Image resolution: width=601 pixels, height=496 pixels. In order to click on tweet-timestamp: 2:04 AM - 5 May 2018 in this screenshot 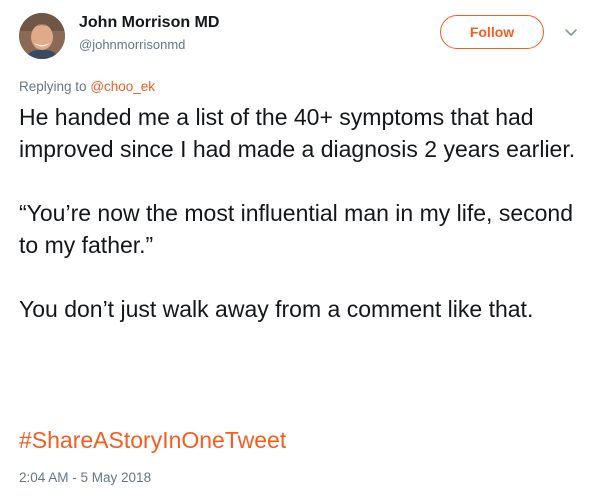, I will do `click(85, 477)`.